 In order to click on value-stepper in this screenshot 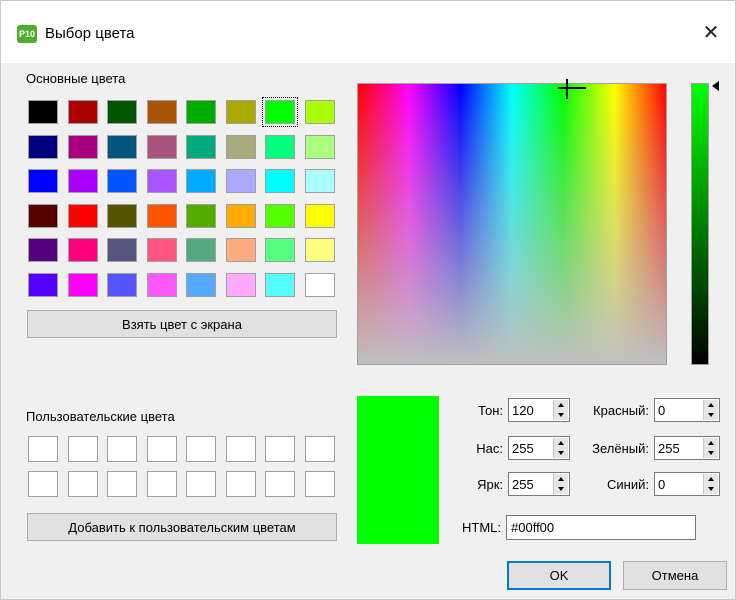, I will do `click(560, 484)`.